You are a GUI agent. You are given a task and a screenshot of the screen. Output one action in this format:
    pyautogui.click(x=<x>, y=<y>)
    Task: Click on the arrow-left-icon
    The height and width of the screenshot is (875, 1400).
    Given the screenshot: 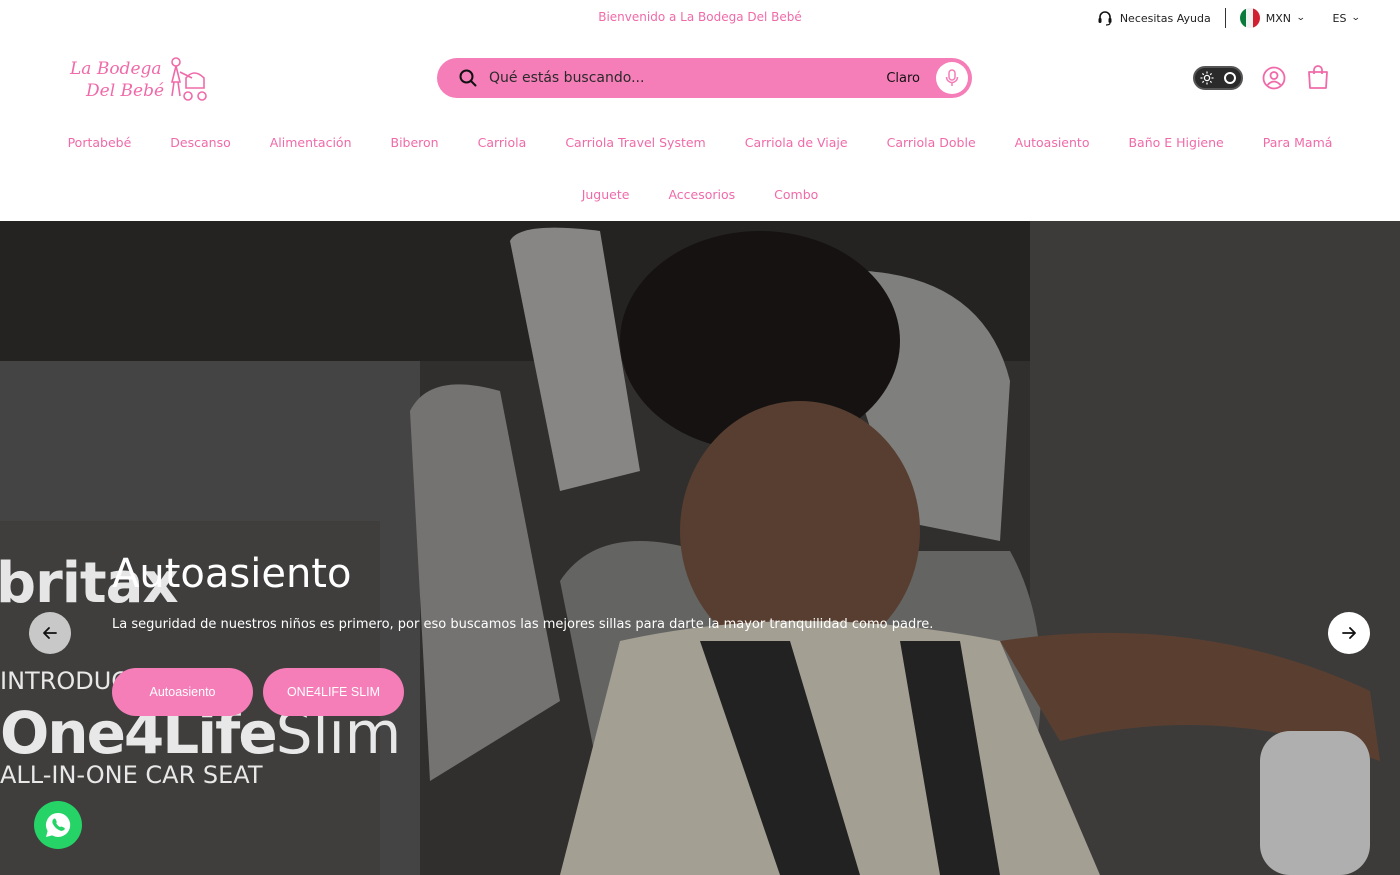 What is the action you would take?
    pyautogui.click(x=50, y=633)
    